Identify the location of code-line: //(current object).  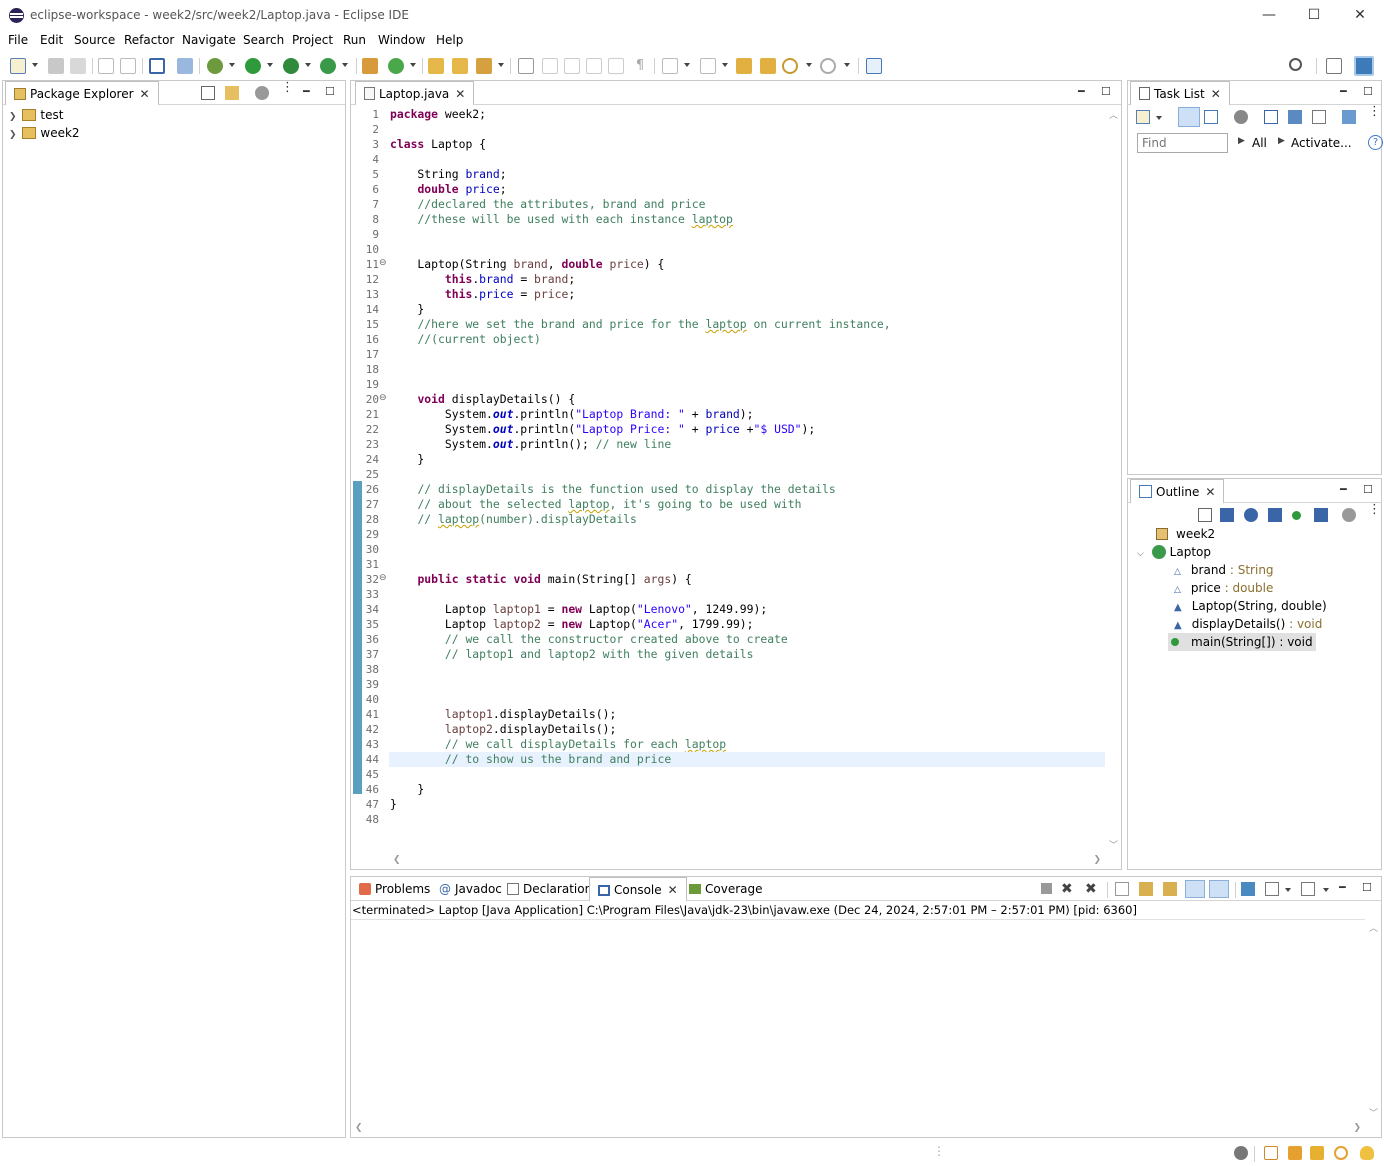
(747, 339).